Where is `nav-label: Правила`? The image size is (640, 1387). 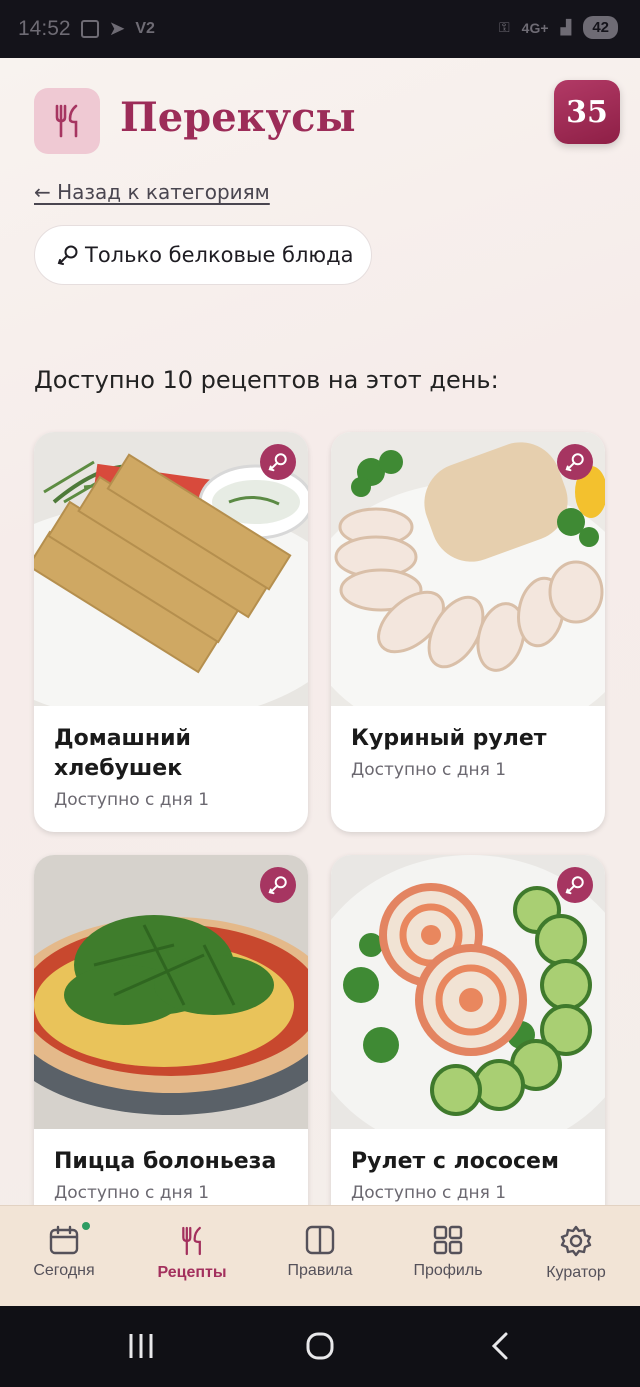 nav-label: Правила is located at coordinates (320, 1270).